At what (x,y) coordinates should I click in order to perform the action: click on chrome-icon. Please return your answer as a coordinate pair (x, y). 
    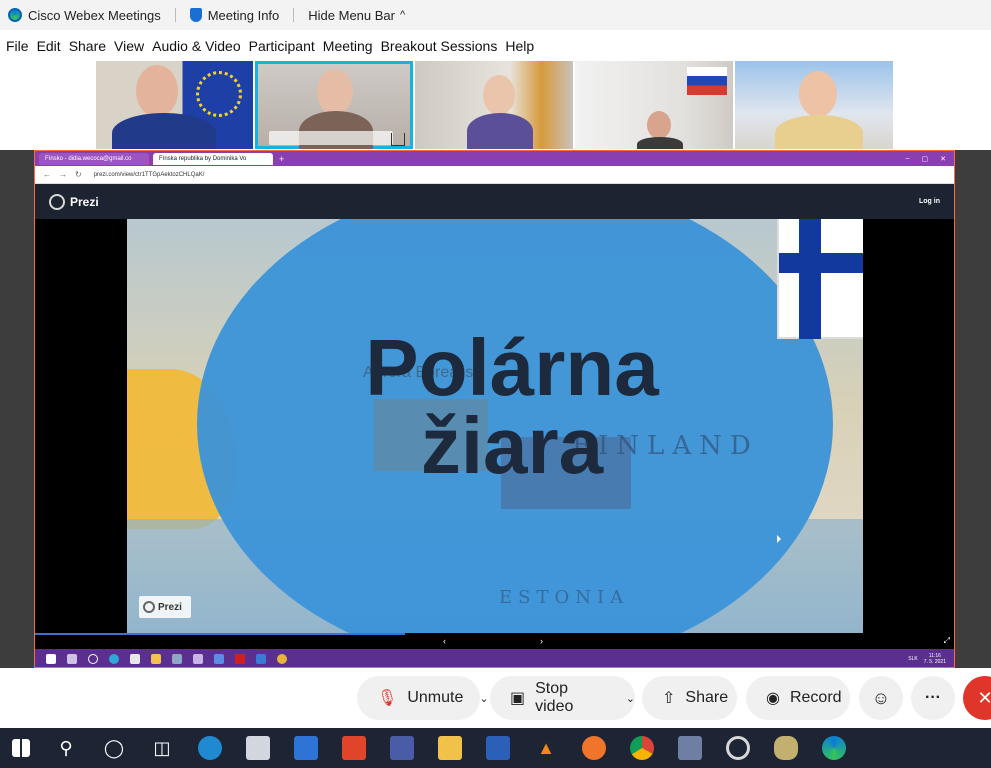
    Looking at the image, I should click on (642, 748).